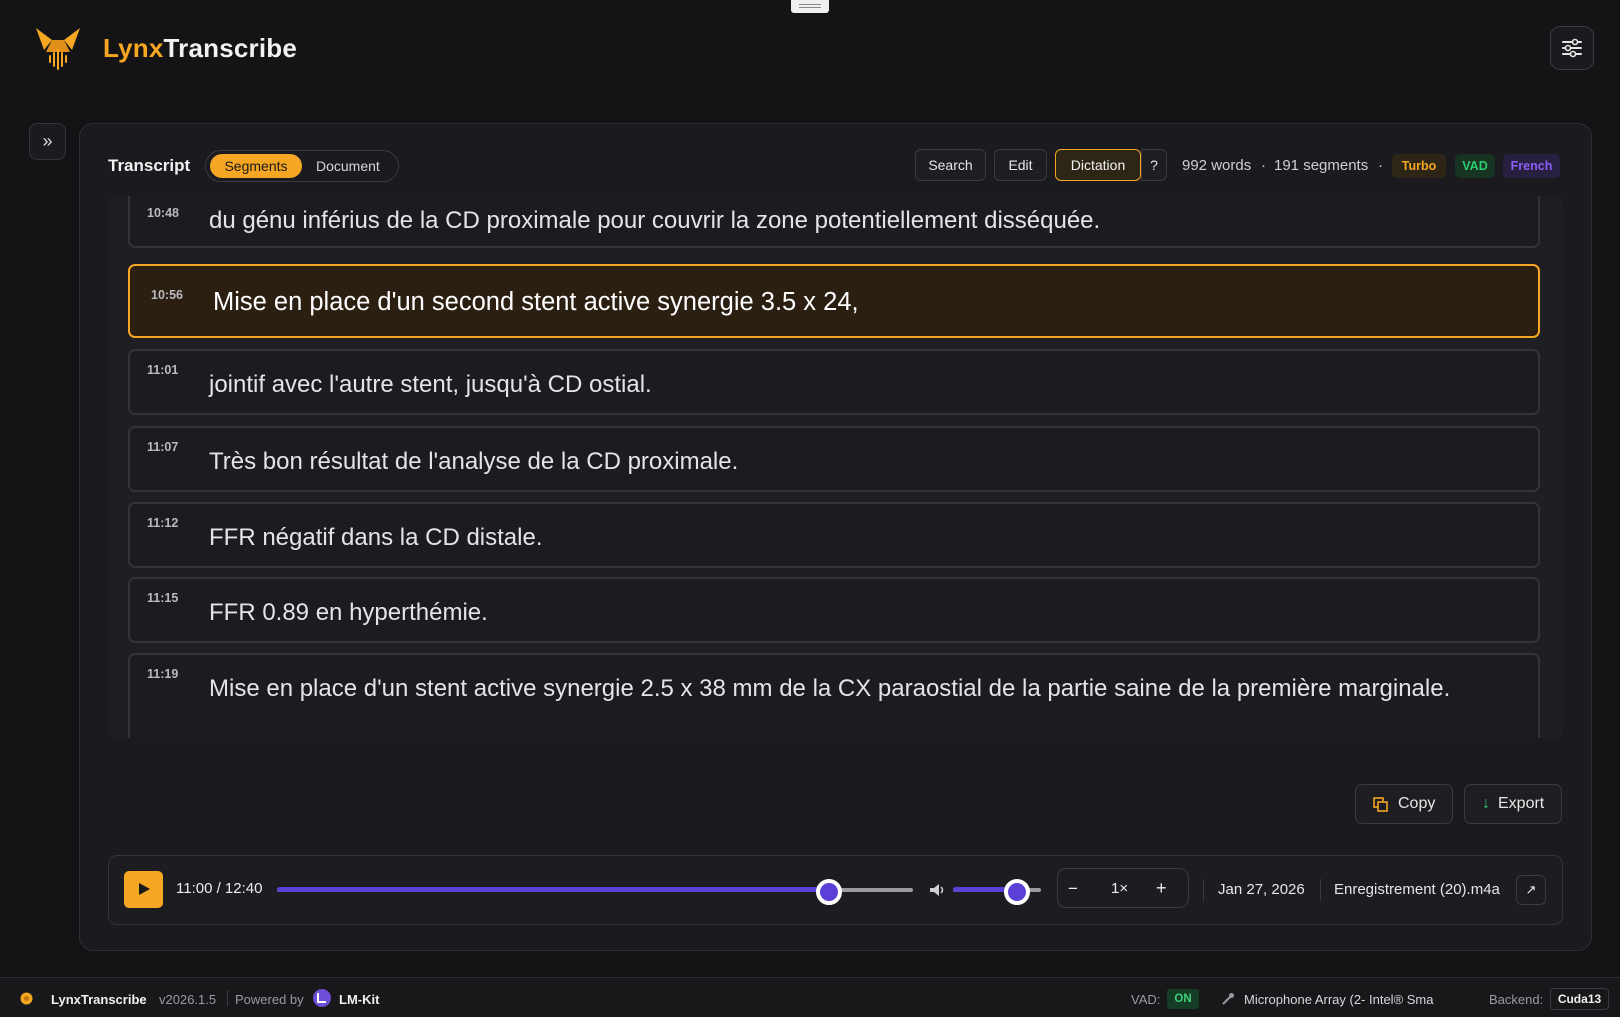 The image size is (1620, 1017). I want to click on language-badge: French, so click(1531, 166).